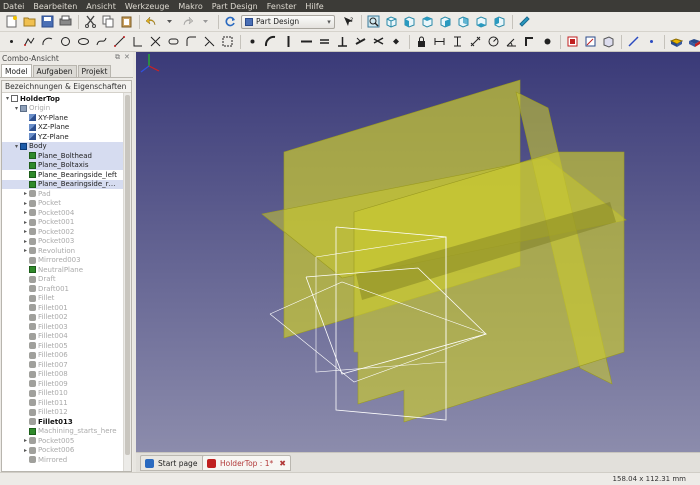 The width and height of the screenshot is (700, 485). What do you see at coordinates (119, 41) in the screenshot?
I see `line-icon` at bounding box center [119, 41].